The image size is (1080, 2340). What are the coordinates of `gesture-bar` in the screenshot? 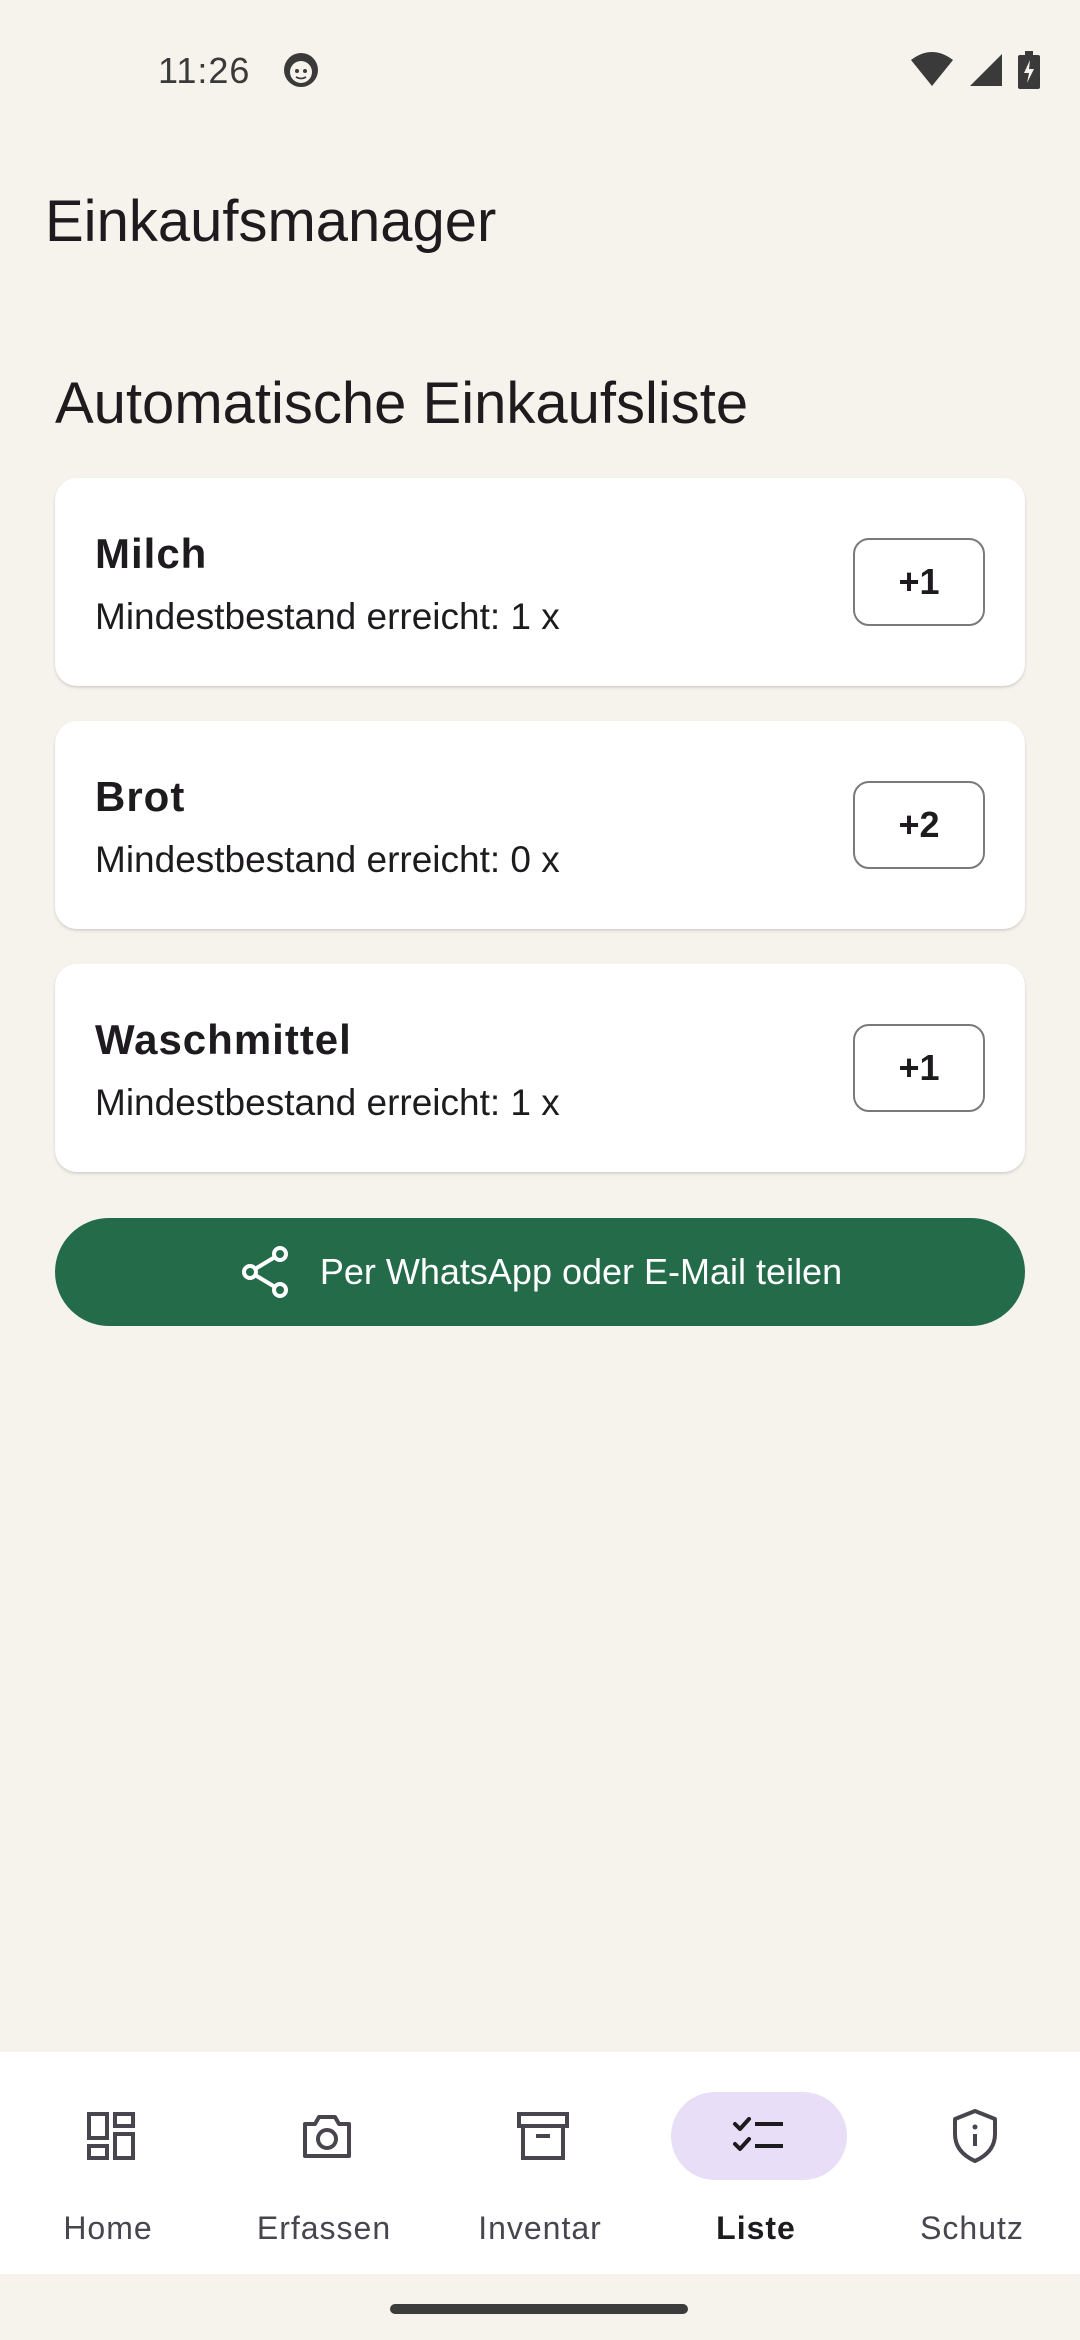 It's located at (540, 2307).